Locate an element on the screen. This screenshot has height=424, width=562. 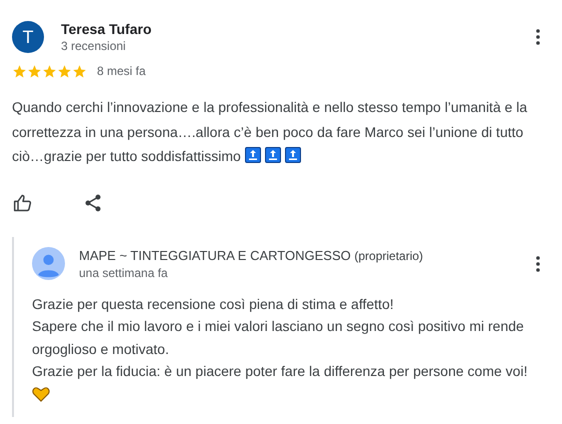
reviewer-name: Teresa Tufaro is located at coordinates (290, 29).